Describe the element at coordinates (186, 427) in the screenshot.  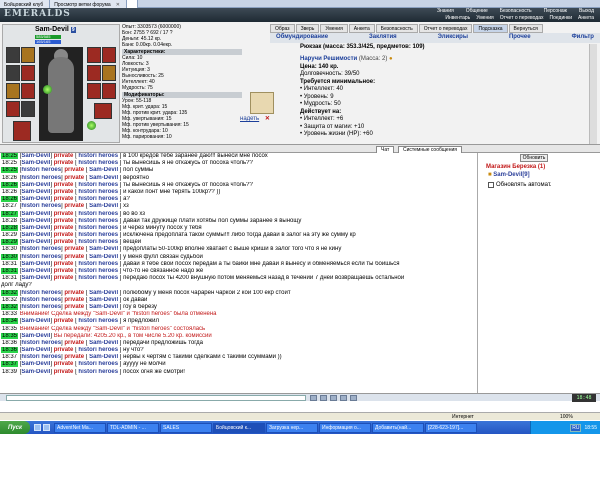
I see `taskbar-button: SALES` at that location.